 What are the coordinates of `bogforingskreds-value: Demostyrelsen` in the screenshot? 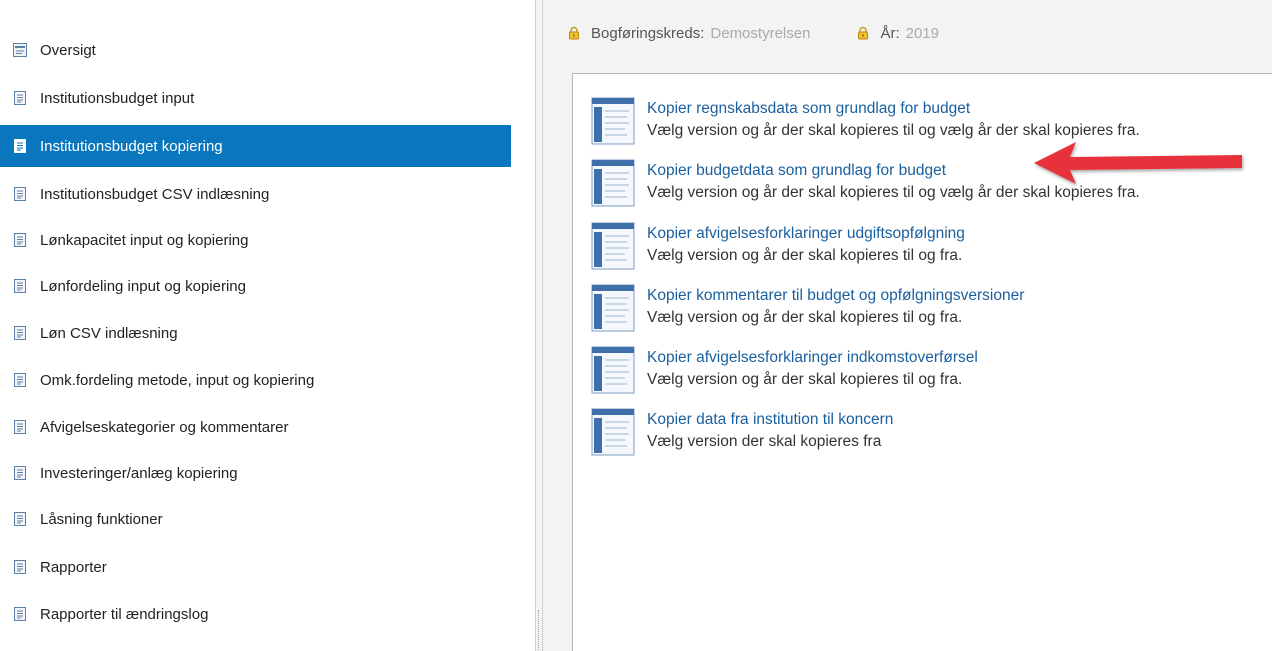 It's located at (760, 33).